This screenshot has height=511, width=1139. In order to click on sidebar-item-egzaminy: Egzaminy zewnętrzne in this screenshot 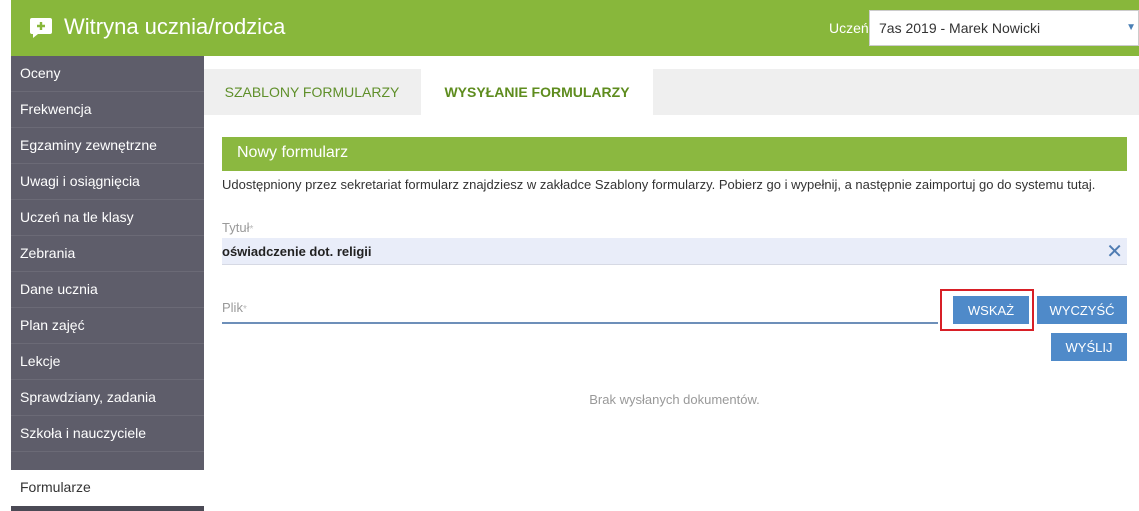, I will do `click(107, 146)`.